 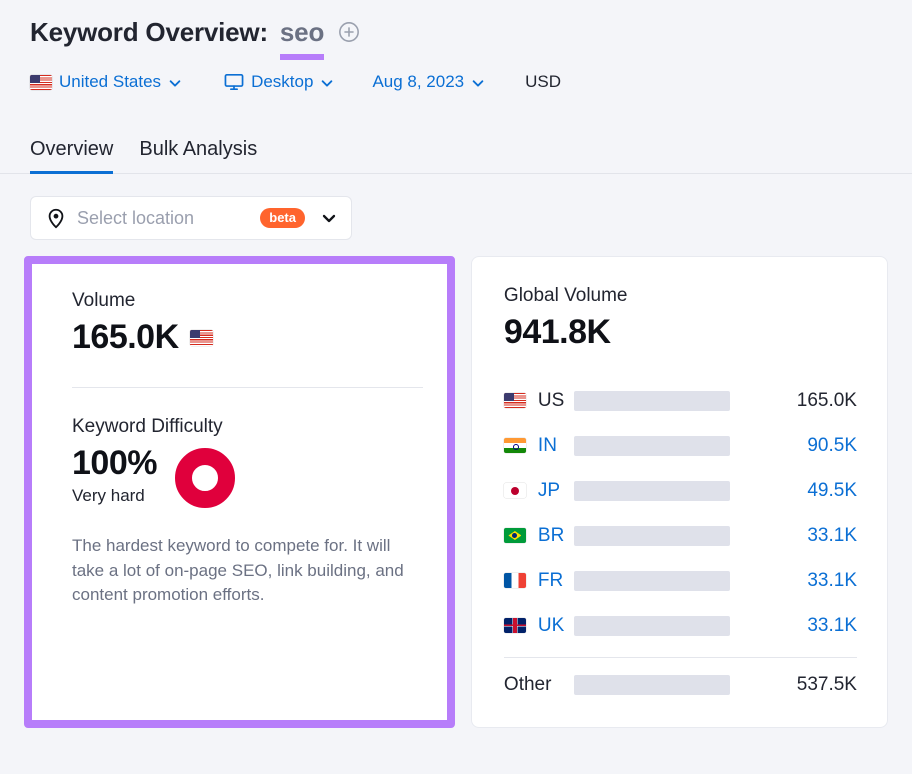 I want to click on keyword-difficulty-row: 100% Very hard, so click(x=247, y=476).